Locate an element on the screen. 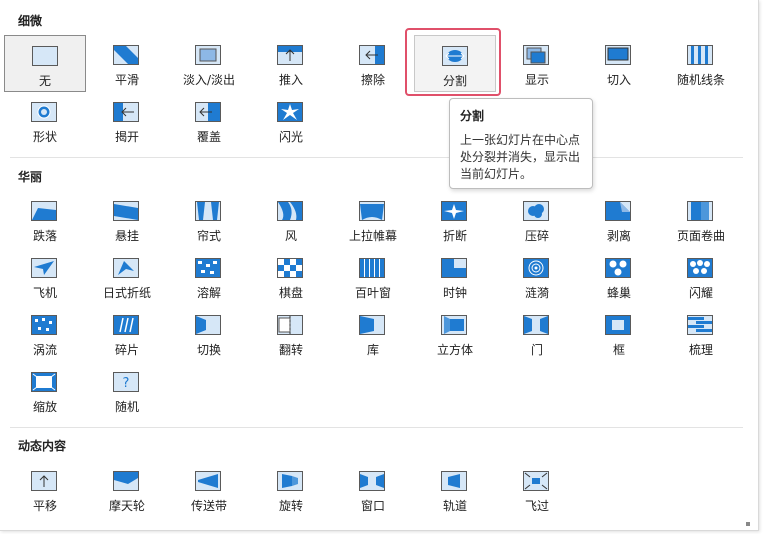 The width and height of the screenshot is (764, 534). pan-icon is located at coordinates (44, 481).